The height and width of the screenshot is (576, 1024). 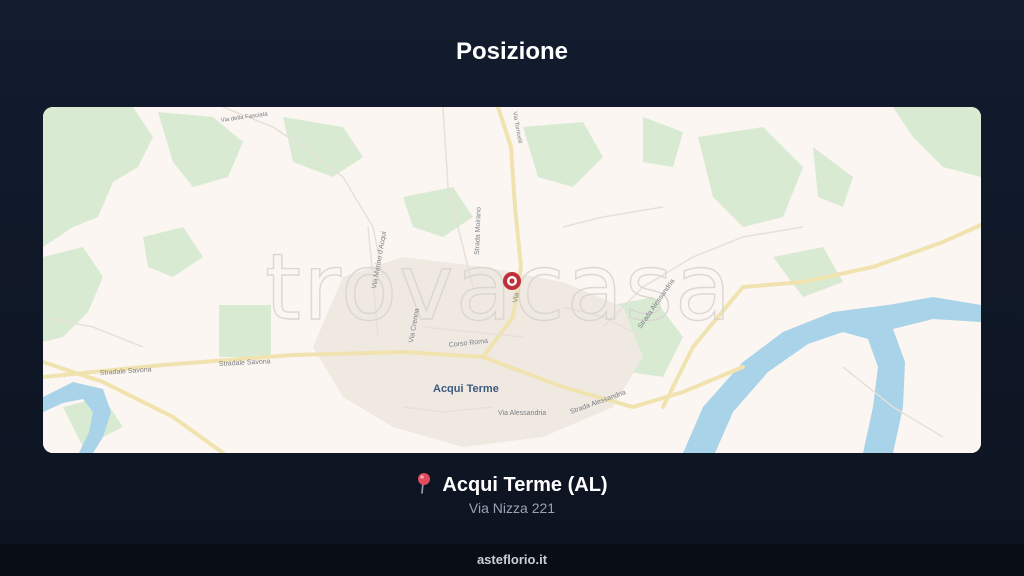 I want to click on street-label-via-alessandria: Via Alessandria, so click(x=522, y=413).